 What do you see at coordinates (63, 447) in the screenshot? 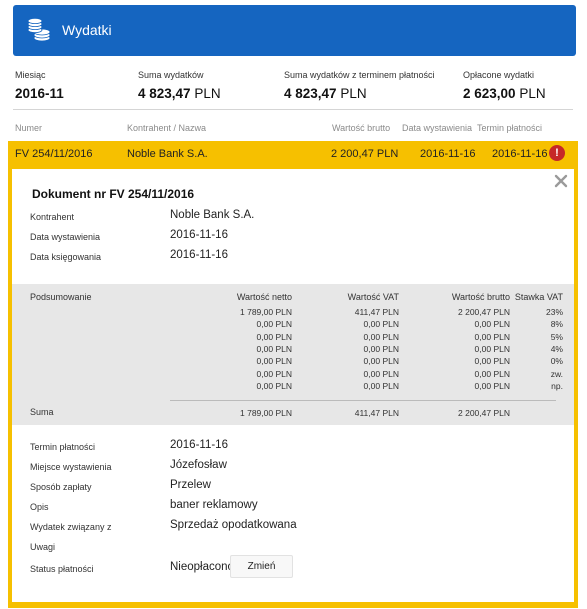
I see `field-label-due-date: Termin płatności` at bounding box center [63, 447].